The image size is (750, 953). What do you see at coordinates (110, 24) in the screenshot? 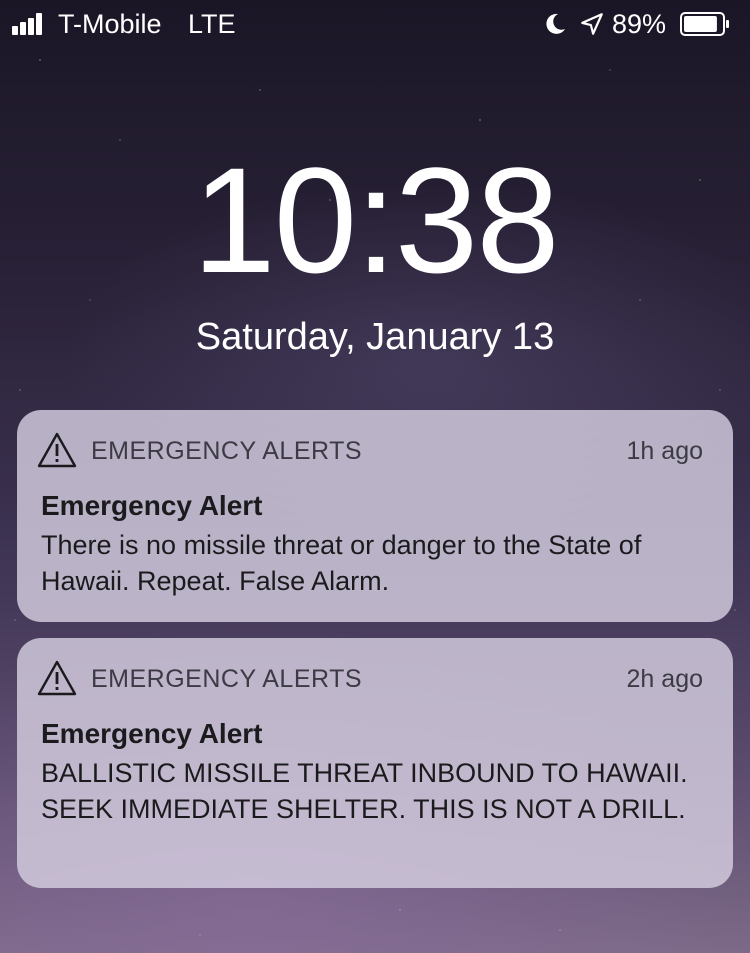
I see `carrier-name: T-Mobile` at bounding box center [110, 24].